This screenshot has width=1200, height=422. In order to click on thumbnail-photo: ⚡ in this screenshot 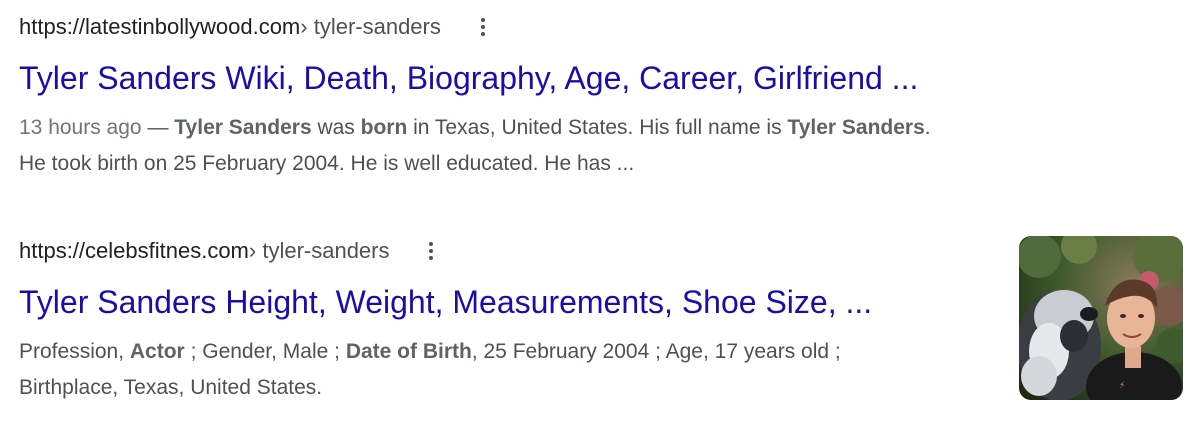, I will do `click(1101, 318)`.